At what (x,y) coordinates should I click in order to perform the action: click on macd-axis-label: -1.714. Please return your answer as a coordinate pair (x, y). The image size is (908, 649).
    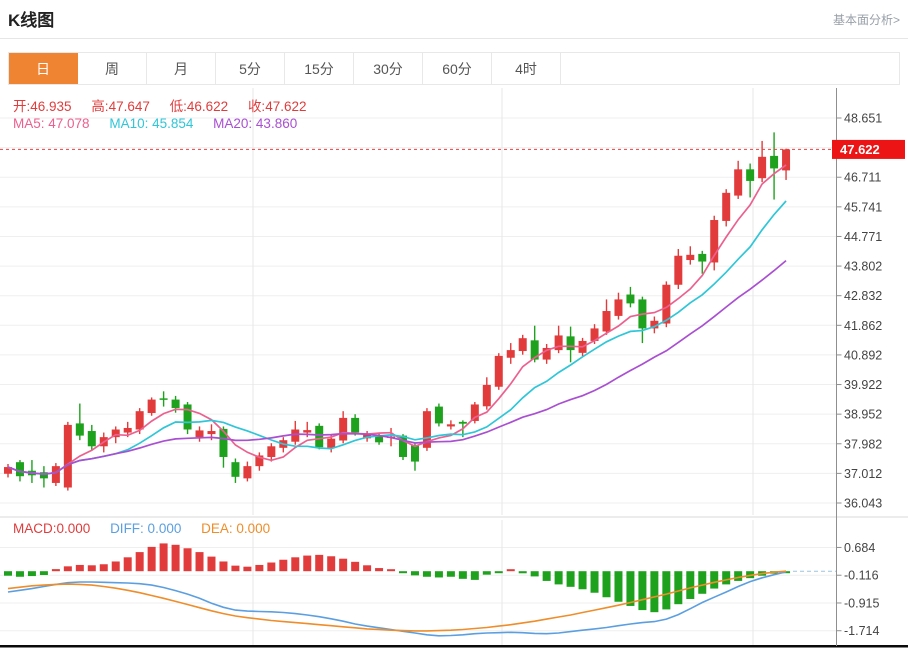
    Looking at the image, I should click on (861, 631).